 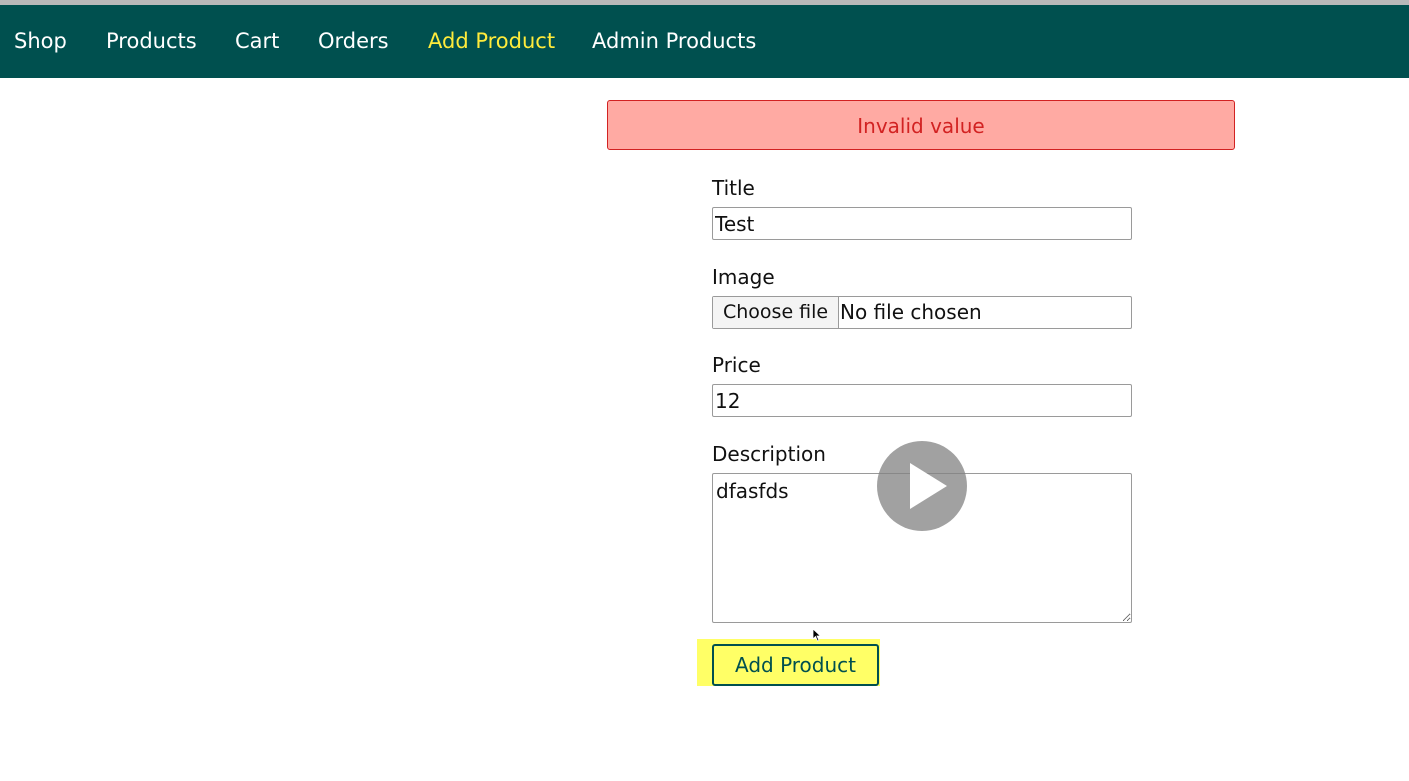 I want to click on nav-link-cart: Cart, so click(x=257, y=41).